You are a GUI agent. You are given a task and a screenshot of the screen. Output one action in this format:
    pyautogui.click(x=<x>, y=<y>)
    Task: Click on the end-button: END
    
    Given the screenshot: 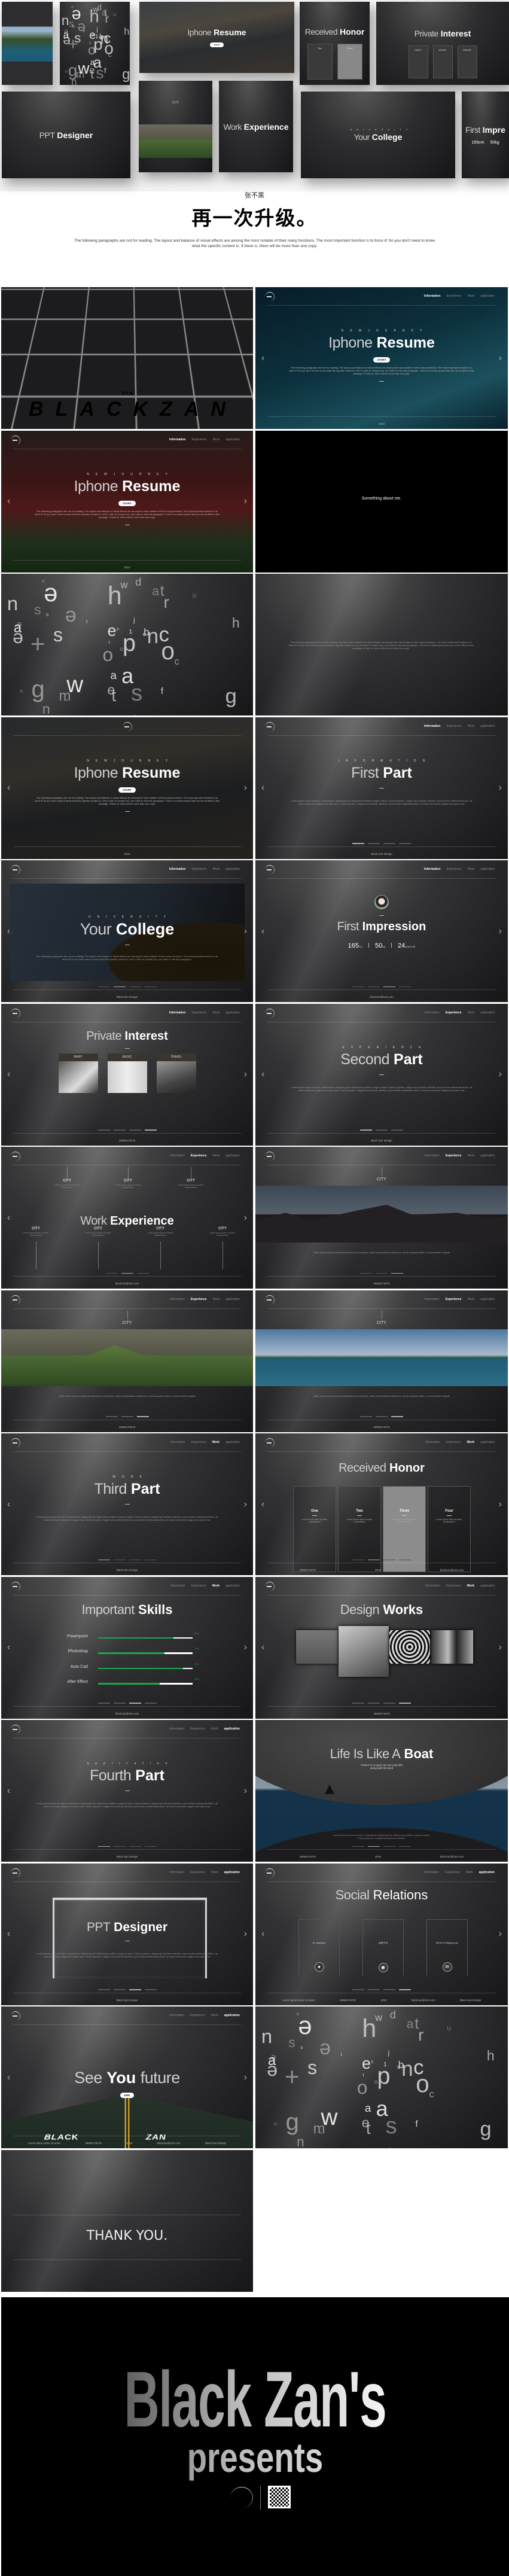 What is the action you would take?
    pyautogui.click(x=127, y=2095)
    